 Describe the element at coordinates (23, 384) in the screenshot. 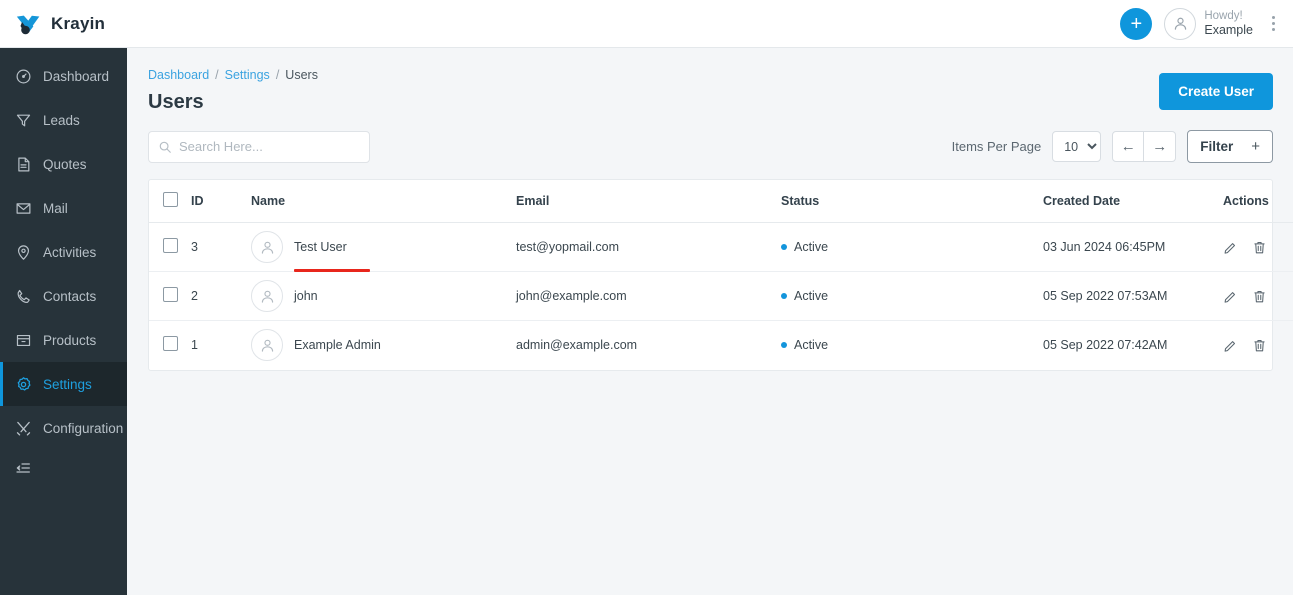

I see `gear-icon` at that location.